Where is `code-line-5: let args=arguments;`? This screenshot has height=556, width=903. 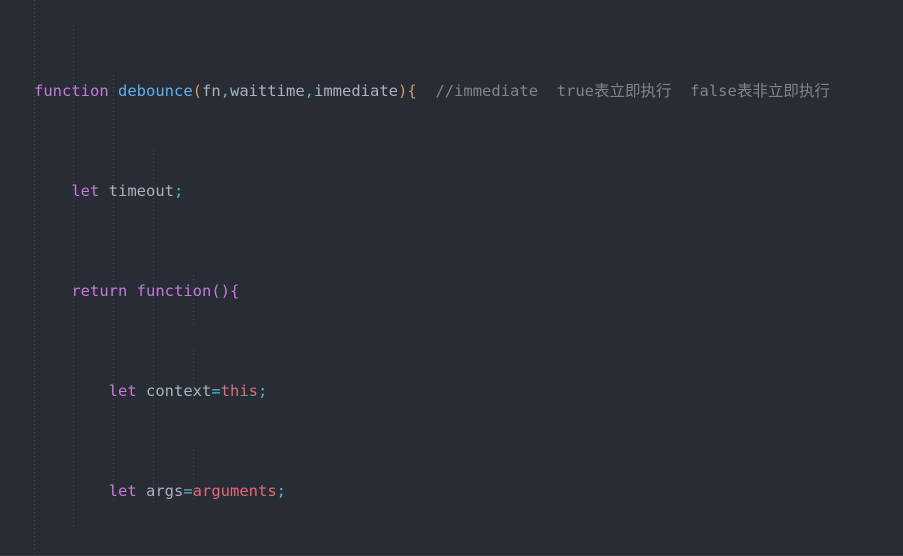
code-line-5: let args=arguments; is located at coordinates (451, 491).